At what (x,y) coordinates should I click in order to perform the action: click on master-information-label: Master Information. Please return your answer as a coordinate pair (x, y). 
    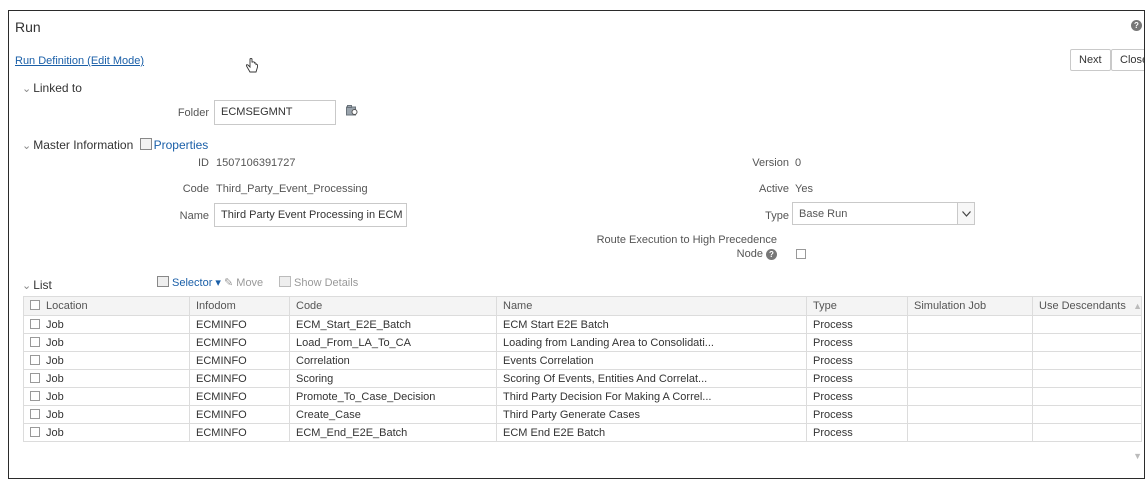
    Looking at the image, I should click on (83, 145).